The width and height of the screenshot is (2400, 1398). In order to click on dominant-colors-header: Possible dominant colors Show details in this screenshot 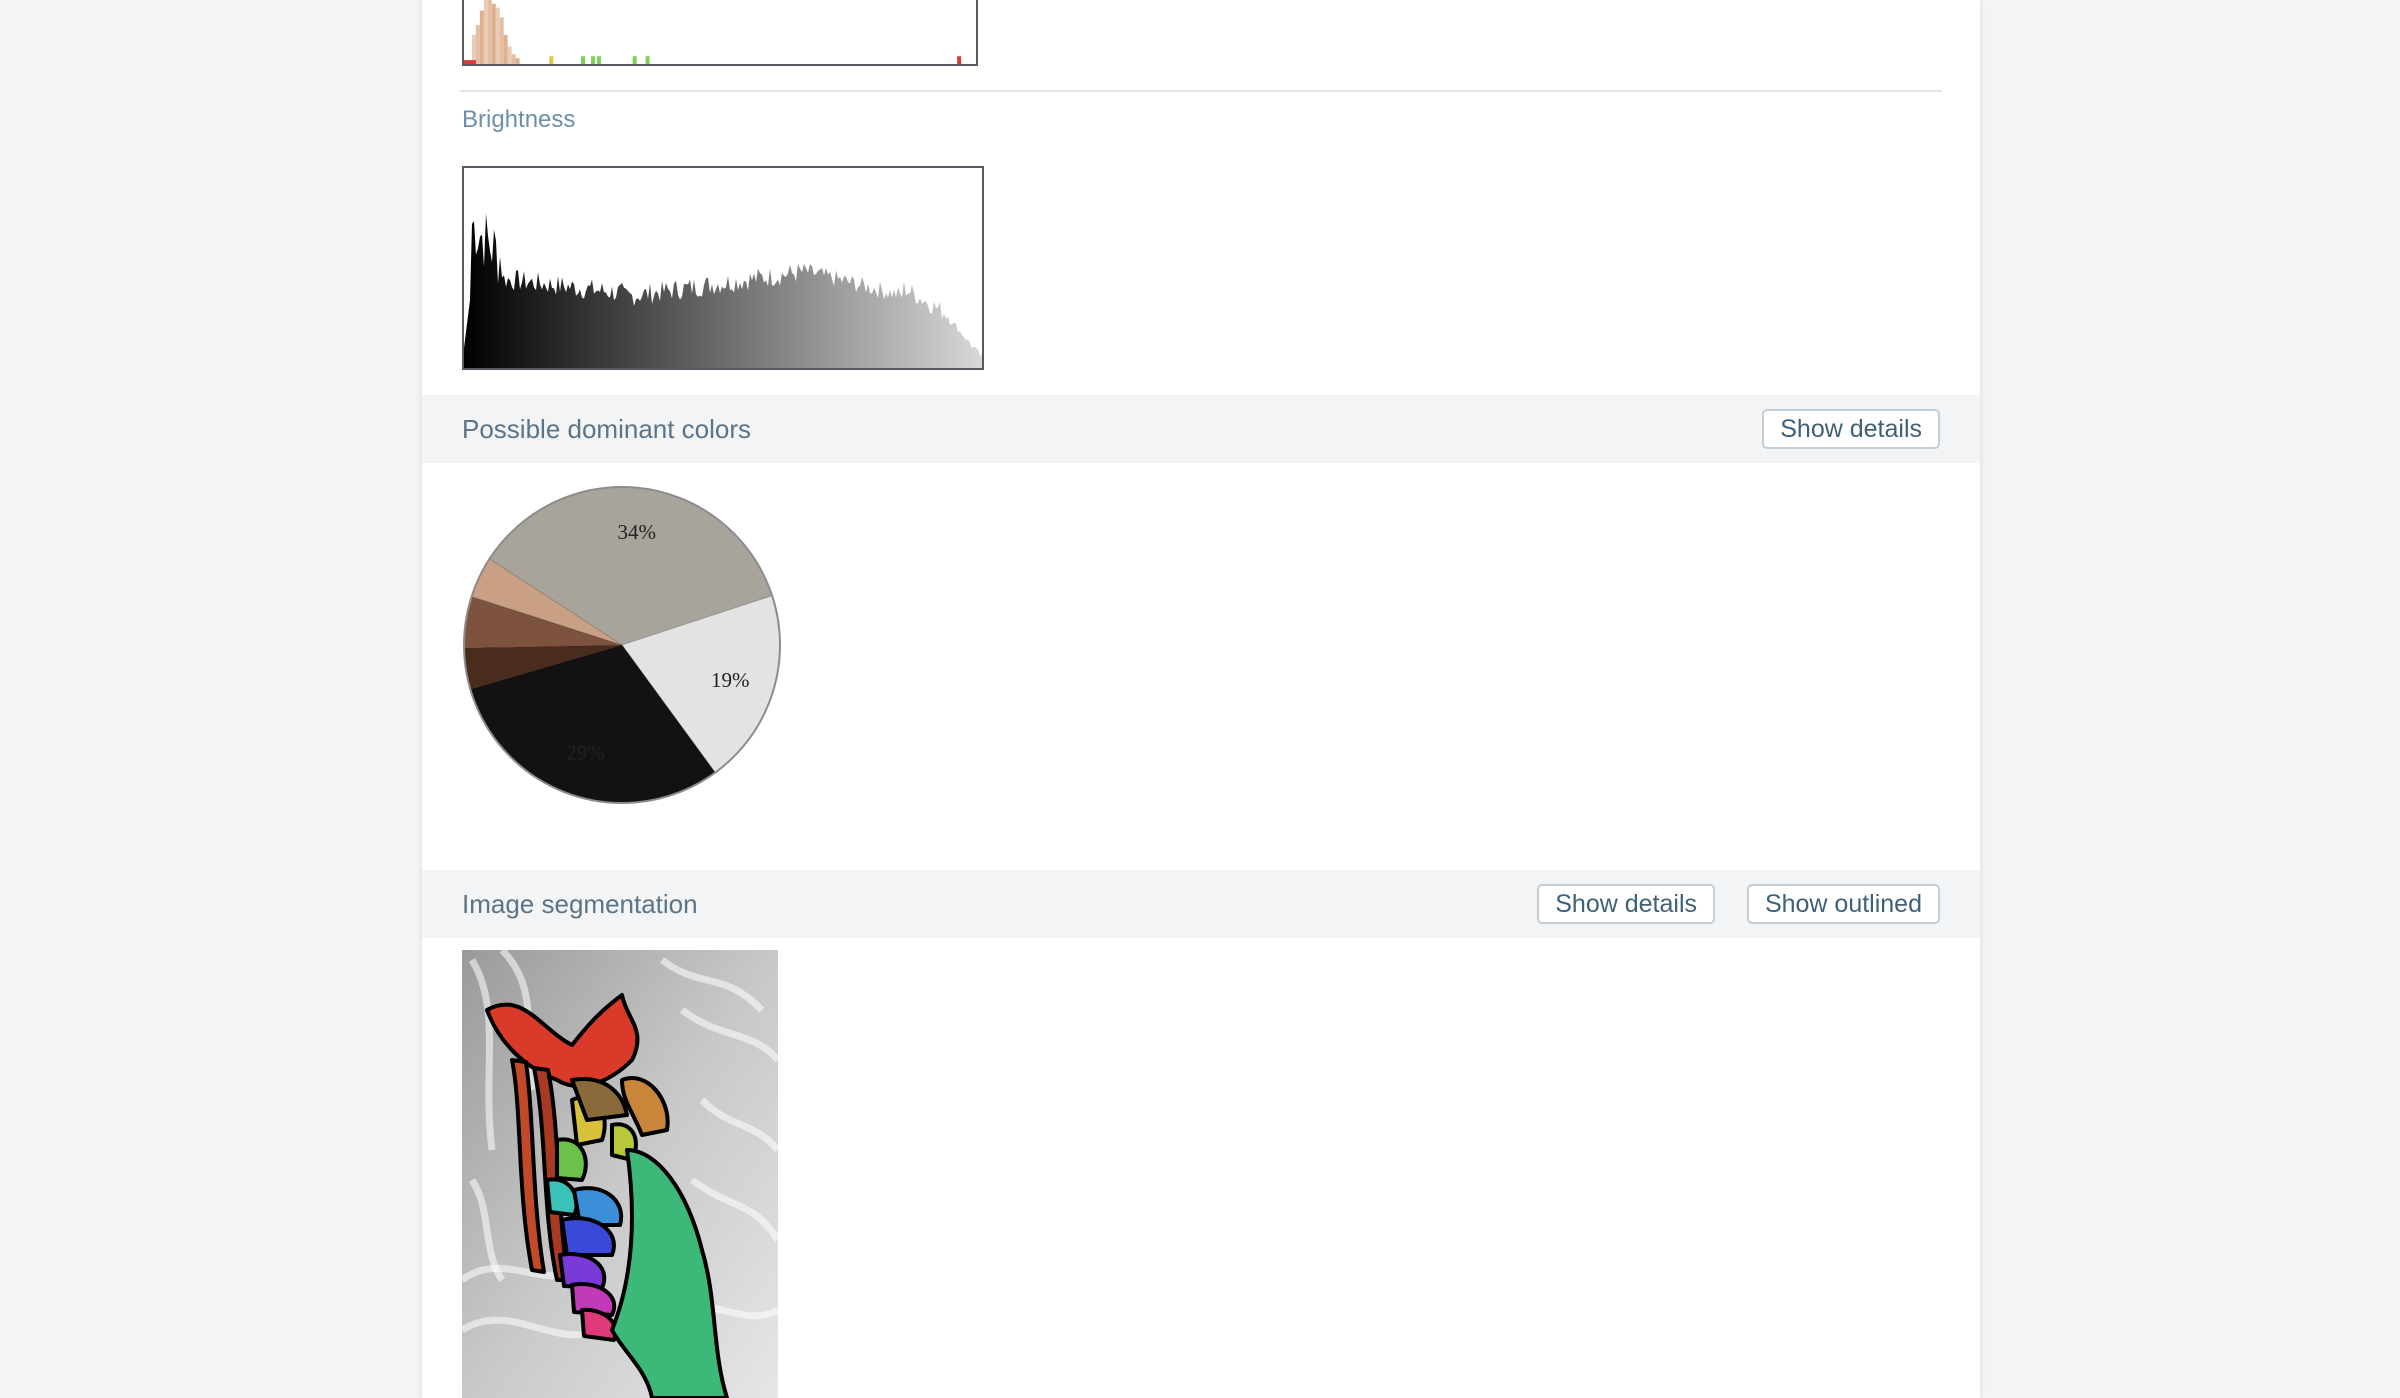, I will do `click(1201, 429)`.